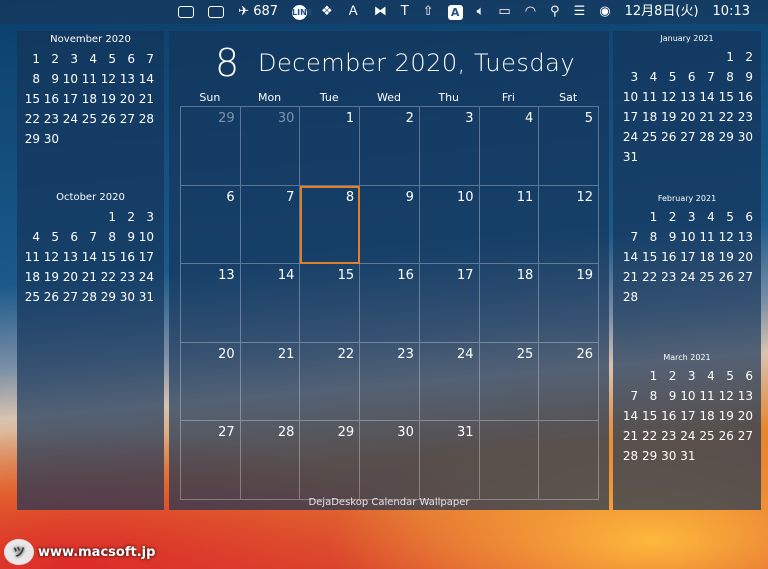 The height and width of the screenshot is (569, 768). I want to click on day-cell: 7, so click(270, 225).